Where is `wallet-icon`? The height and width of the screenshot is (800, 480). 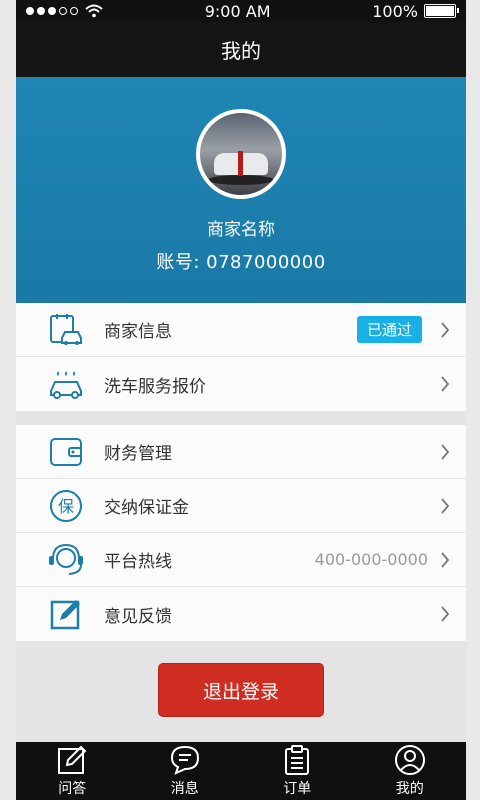 wallet-icon is located at coordinates (66, 452).